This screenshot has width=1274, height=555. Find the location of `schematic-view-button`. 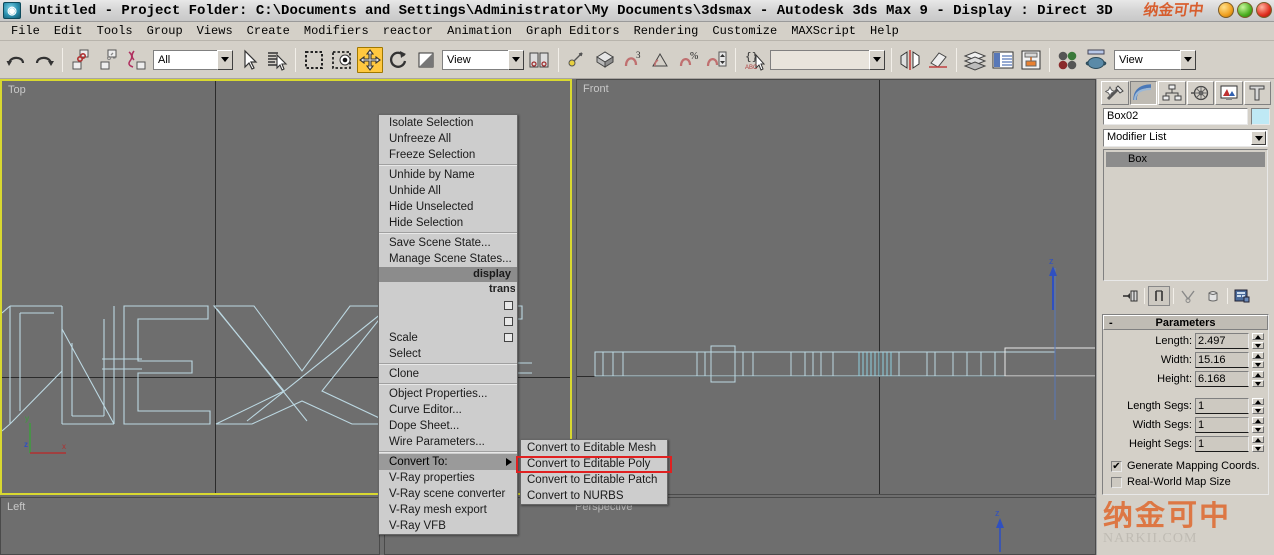

schematic-view-button is located at coordinates (1031, 60).